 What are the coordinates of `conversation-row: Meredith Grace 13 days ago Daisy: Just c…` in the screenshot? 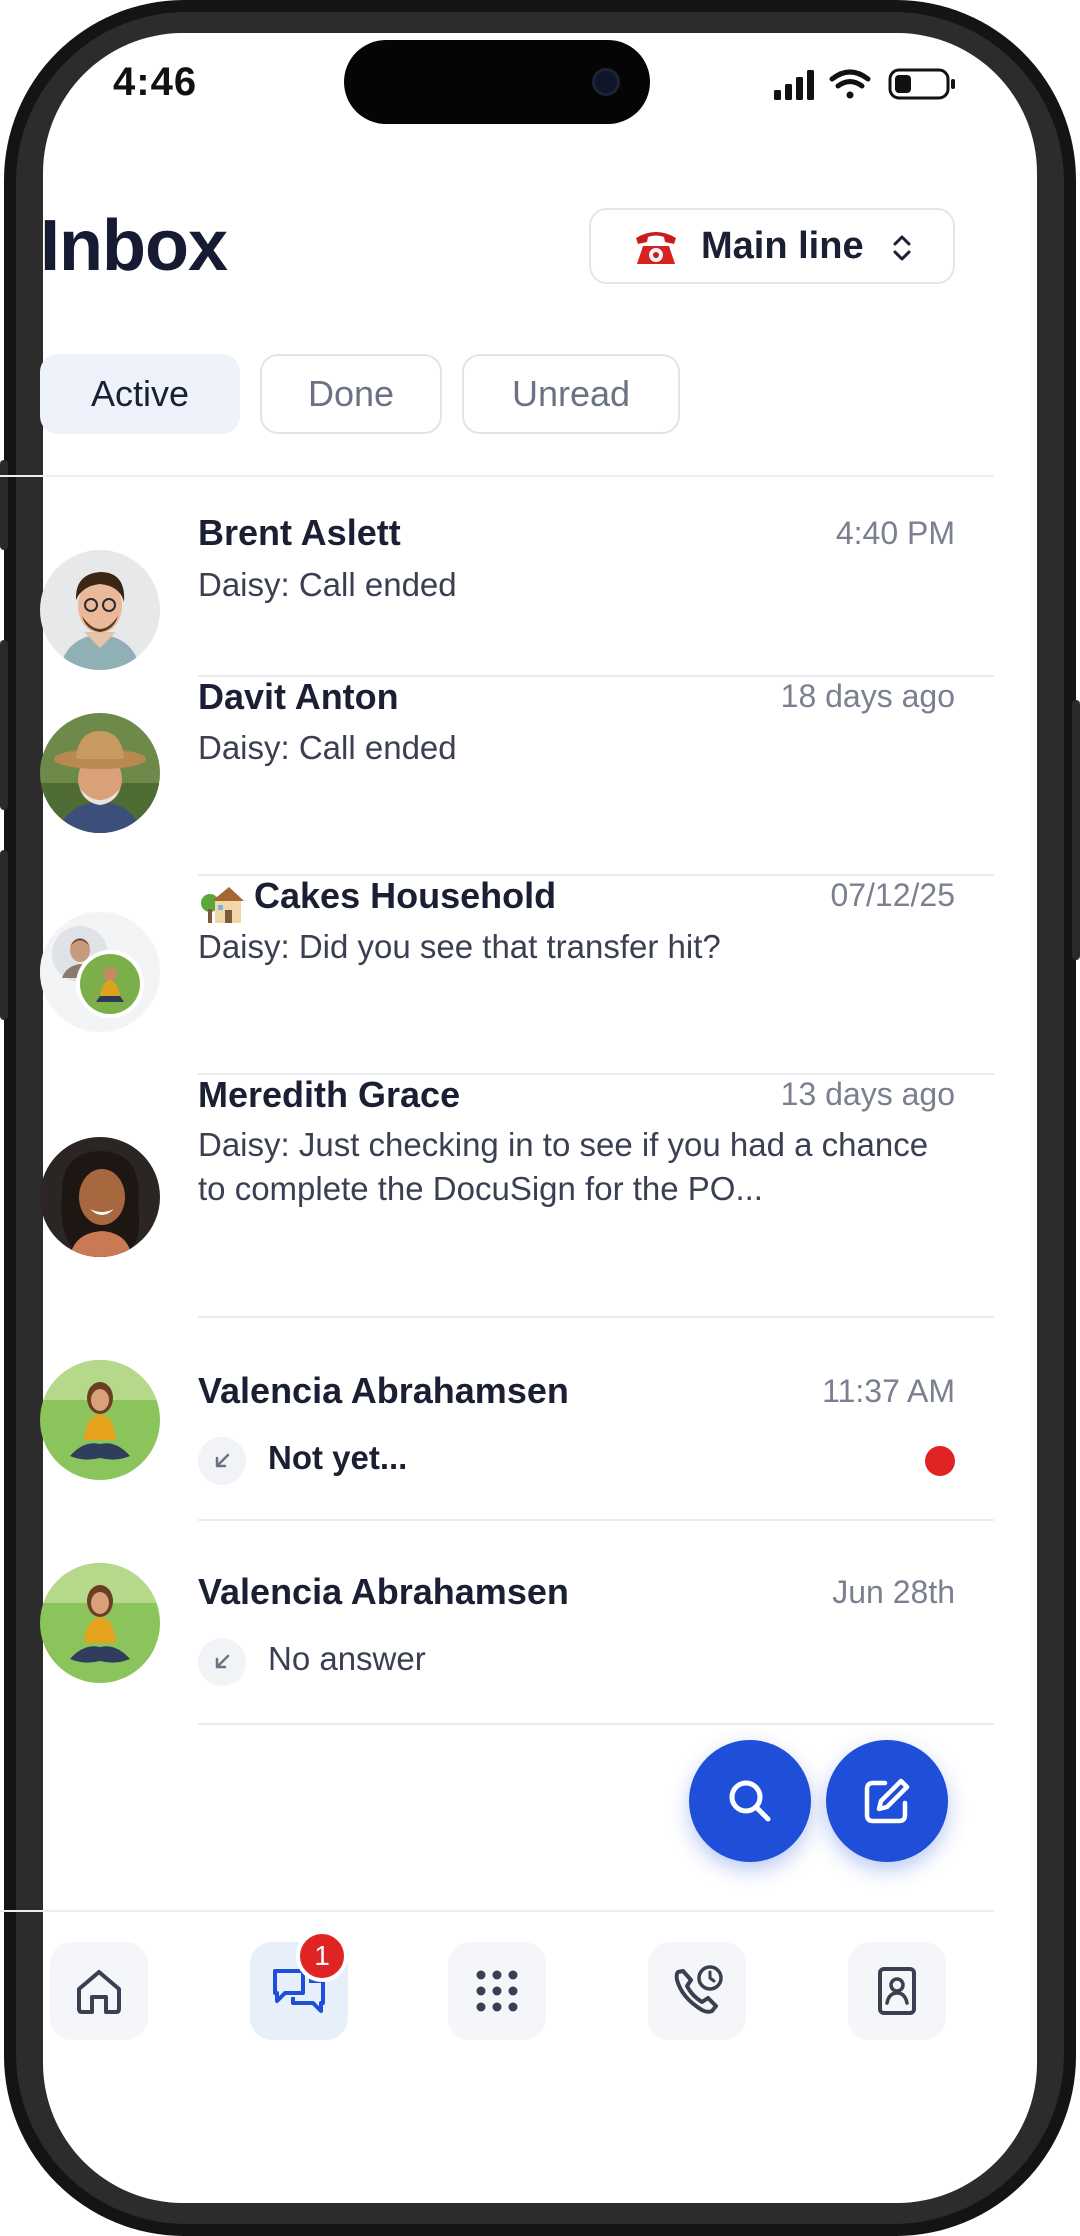 It's located at (497, 1196).